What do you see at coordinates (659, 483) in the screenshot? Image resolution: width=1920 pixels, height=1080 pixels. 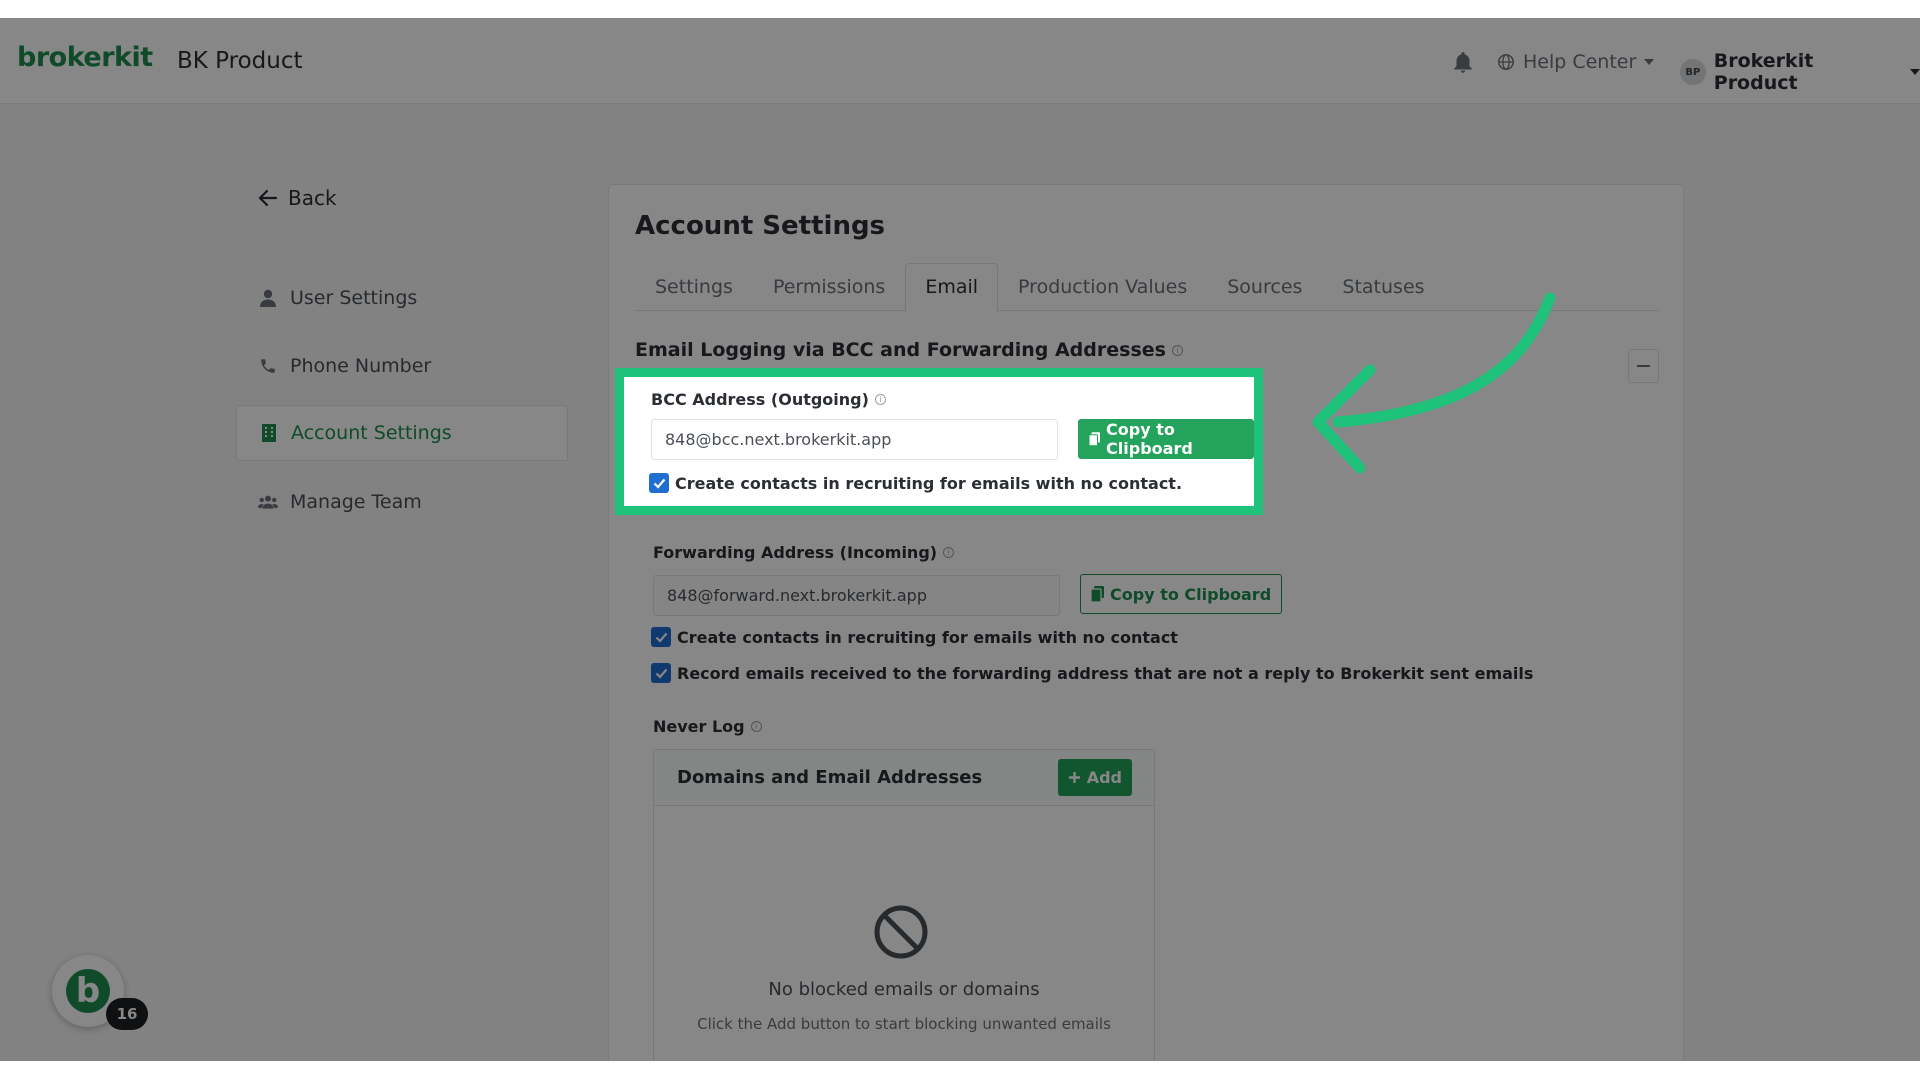 I see `checkbox-checked` at bounding box center [659, 483].